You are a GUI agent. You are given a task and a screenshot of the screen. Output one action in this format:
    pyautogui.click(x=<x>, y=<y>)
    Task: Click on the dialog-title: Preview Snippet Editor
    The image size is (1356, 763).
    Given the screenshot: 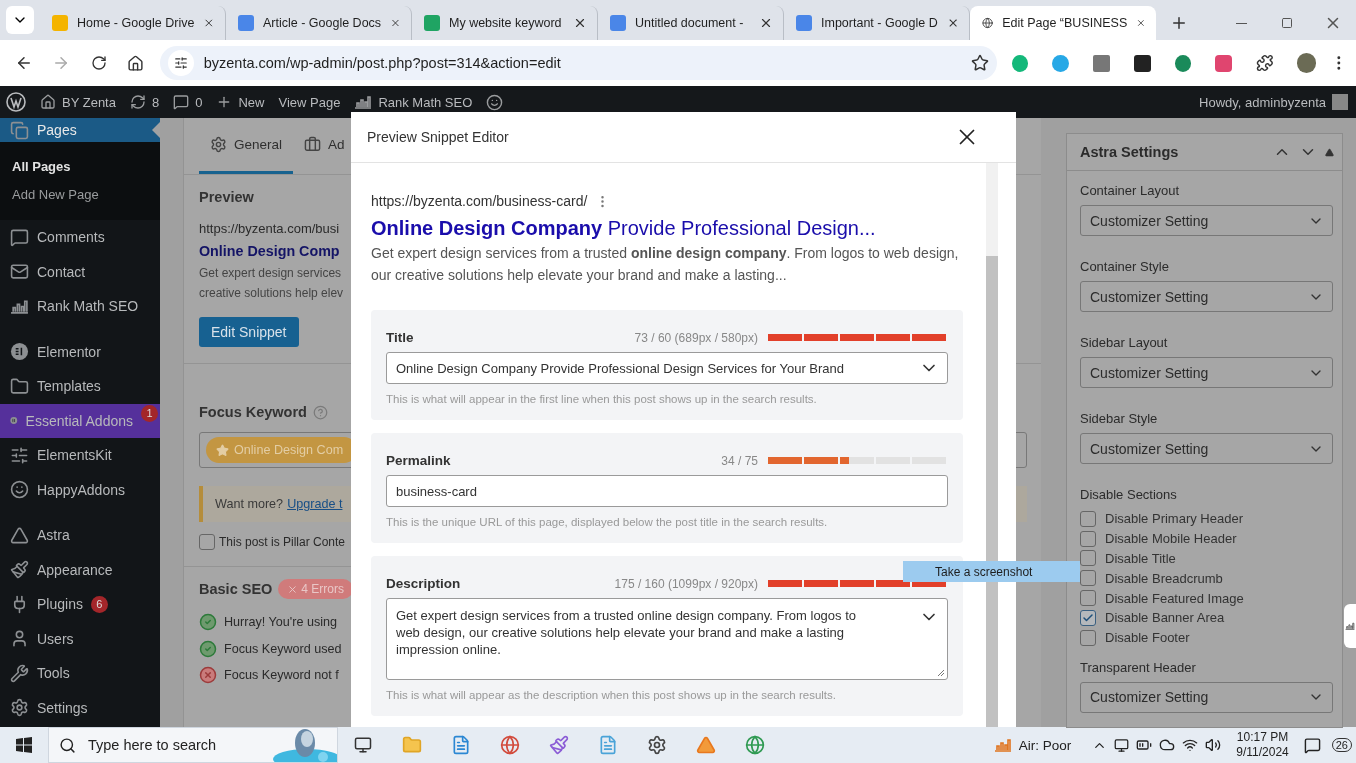 What is the action you would take?
    pyautogui.click(x=438, y=137)
    